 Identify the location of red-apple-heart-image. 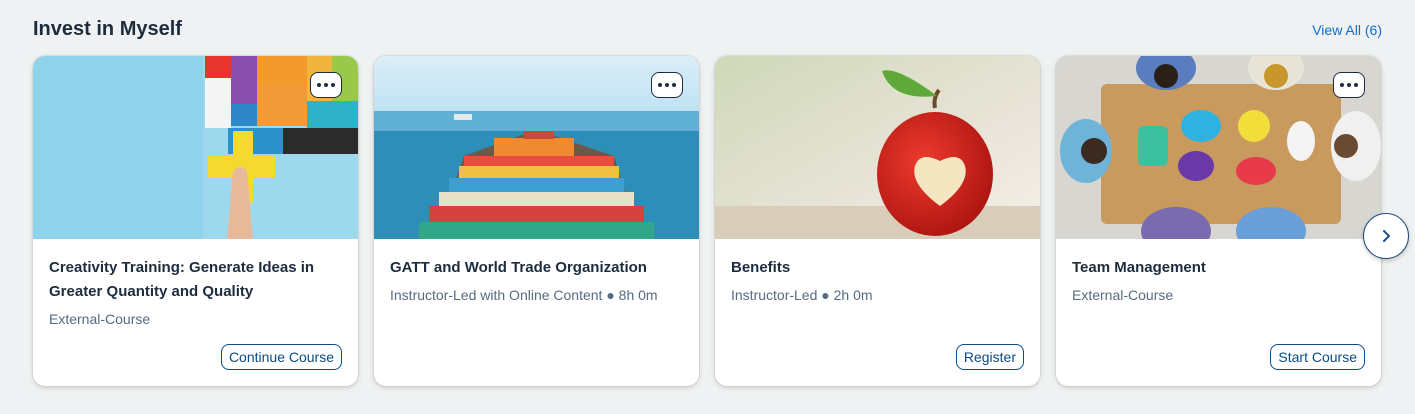
(877, 147).